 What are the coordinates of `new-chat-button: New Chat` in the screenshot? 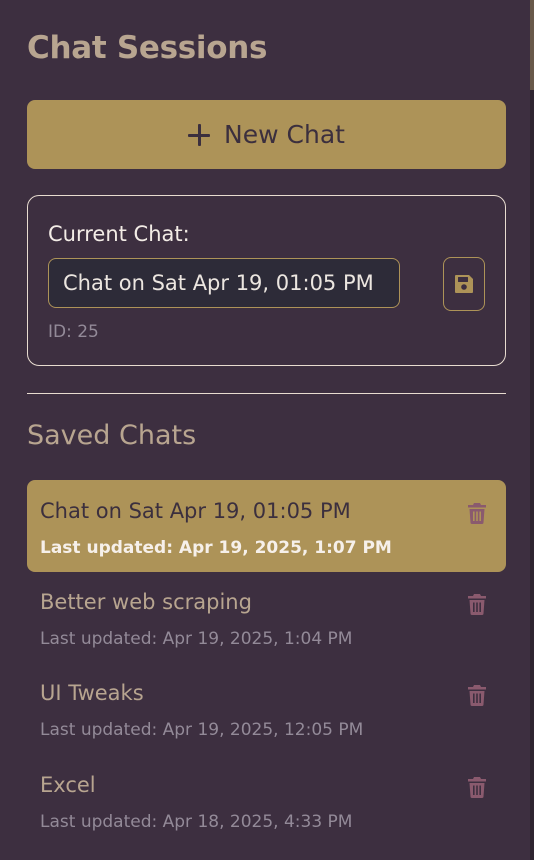 It's located at (266, 134).